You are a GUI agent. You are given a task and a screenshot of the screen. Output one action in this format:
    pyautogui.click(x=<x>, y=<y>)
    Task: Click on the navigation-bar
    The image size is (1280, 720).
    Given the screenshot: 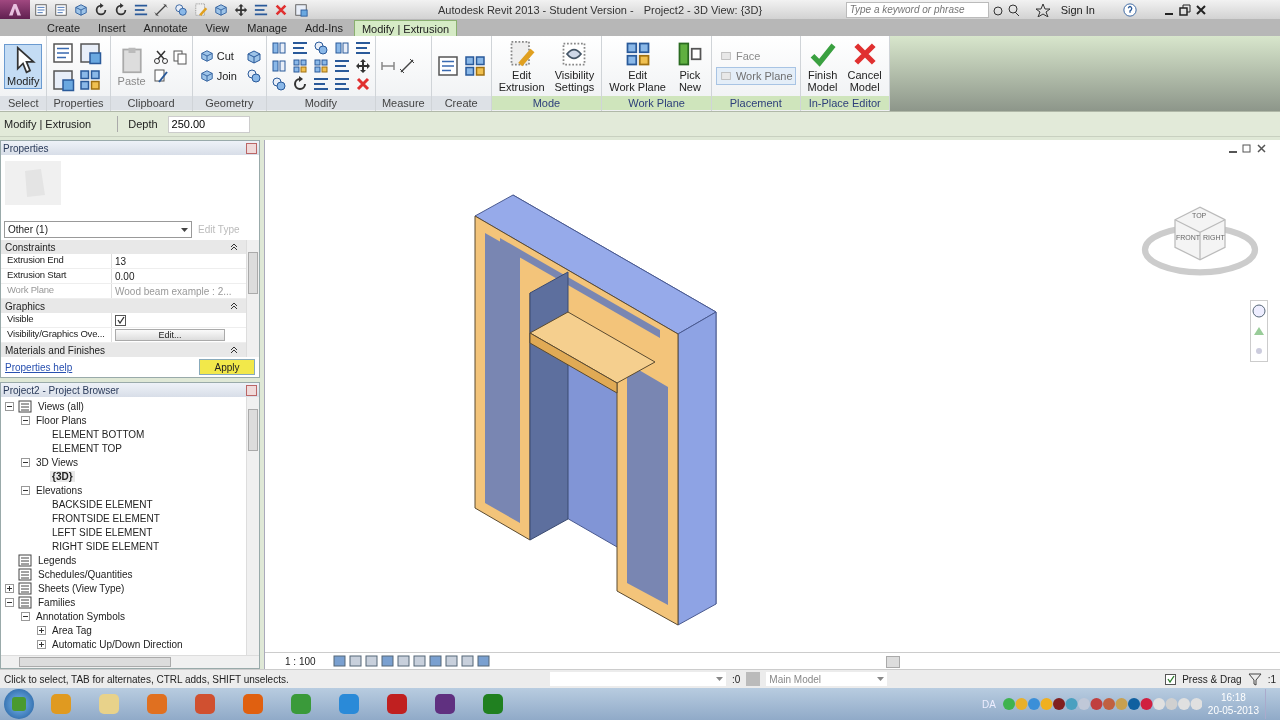 What is the action you would take?
    pyautogui.click(x=1259, y=331)
    